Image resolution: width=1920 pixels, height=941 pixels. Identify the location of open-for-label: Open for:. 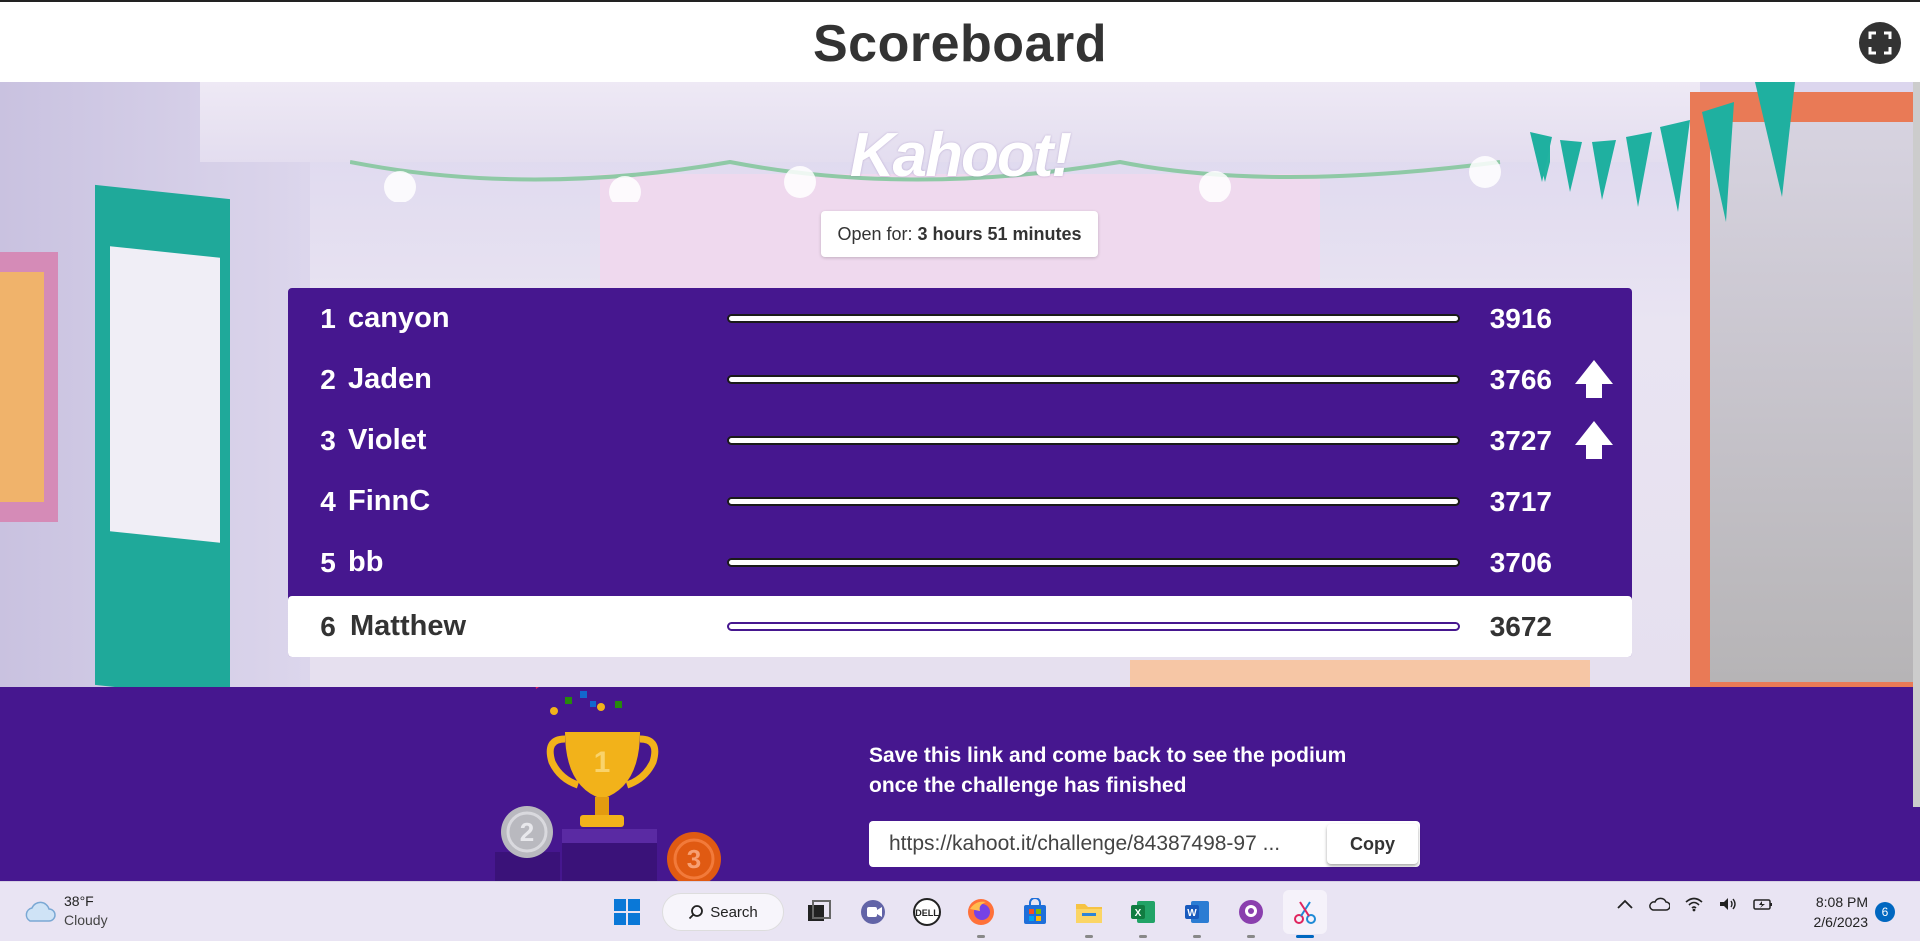
(875, 233).